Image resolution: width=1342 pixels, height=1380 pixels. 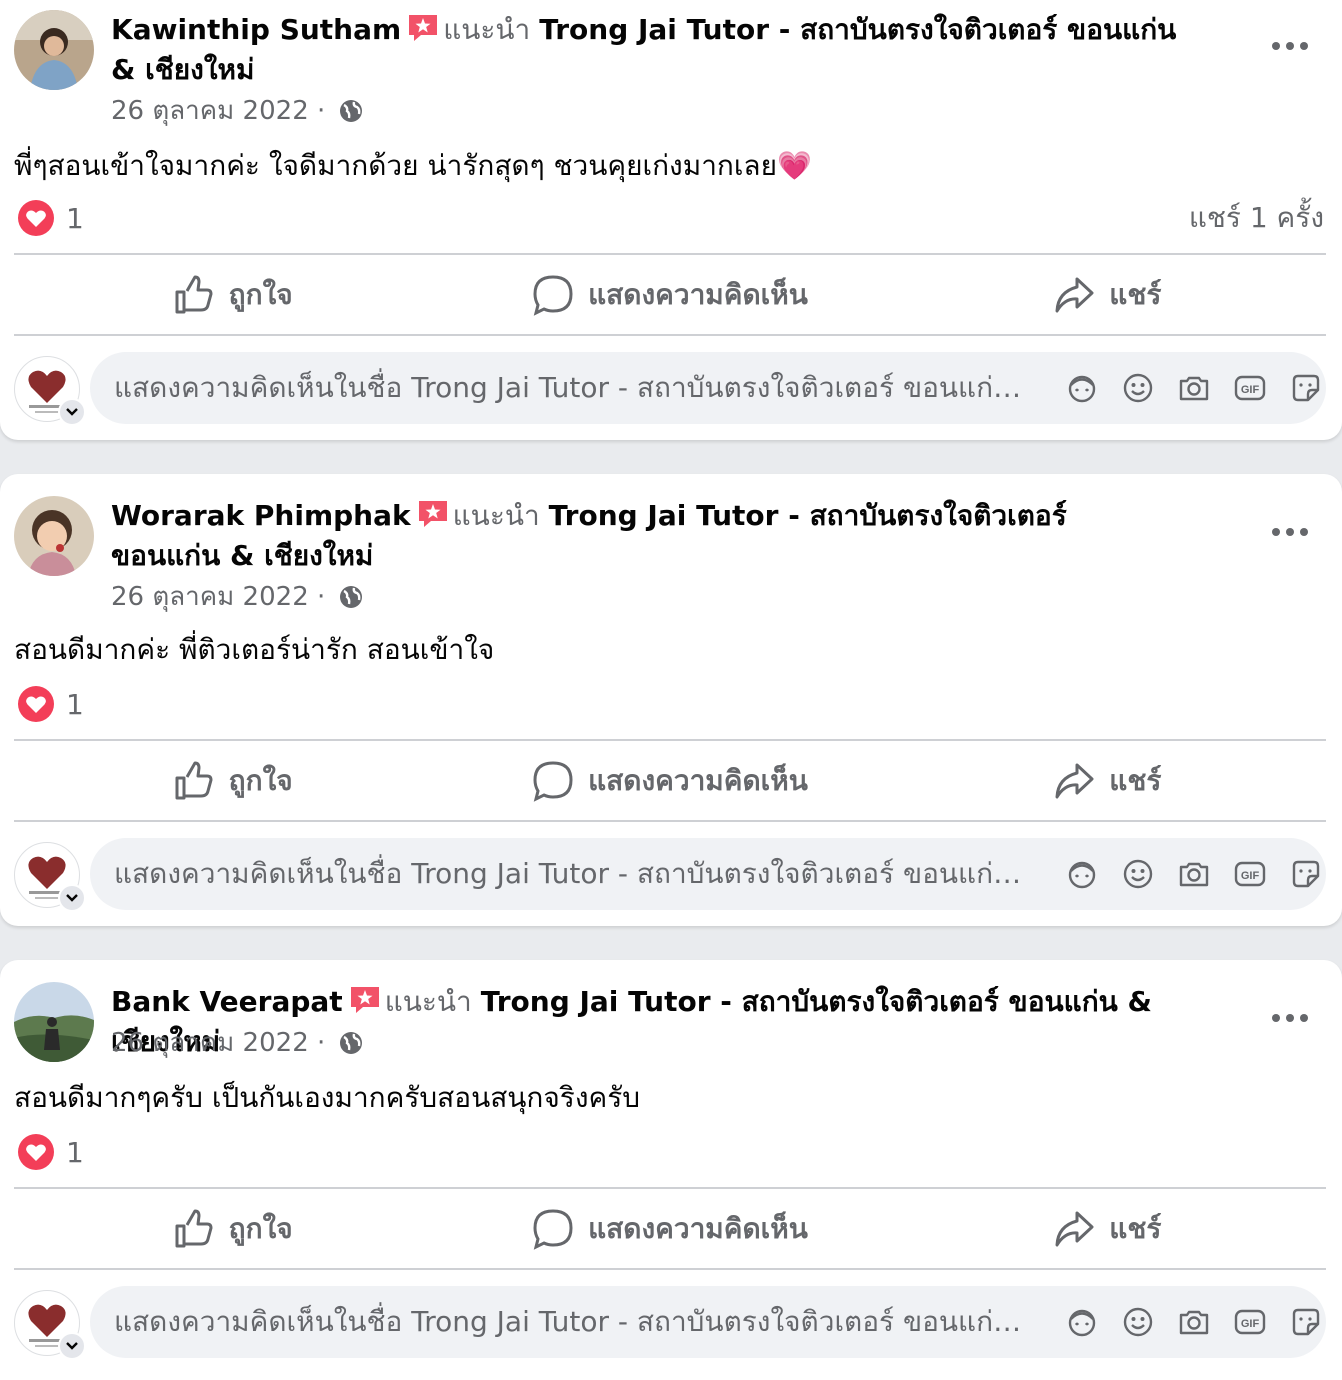 What do you see at coordinates (1256, 218) in the screenshot?
I see `share-count: แชร์ 1 ครั้ง` at bounding box center [1256, 218].